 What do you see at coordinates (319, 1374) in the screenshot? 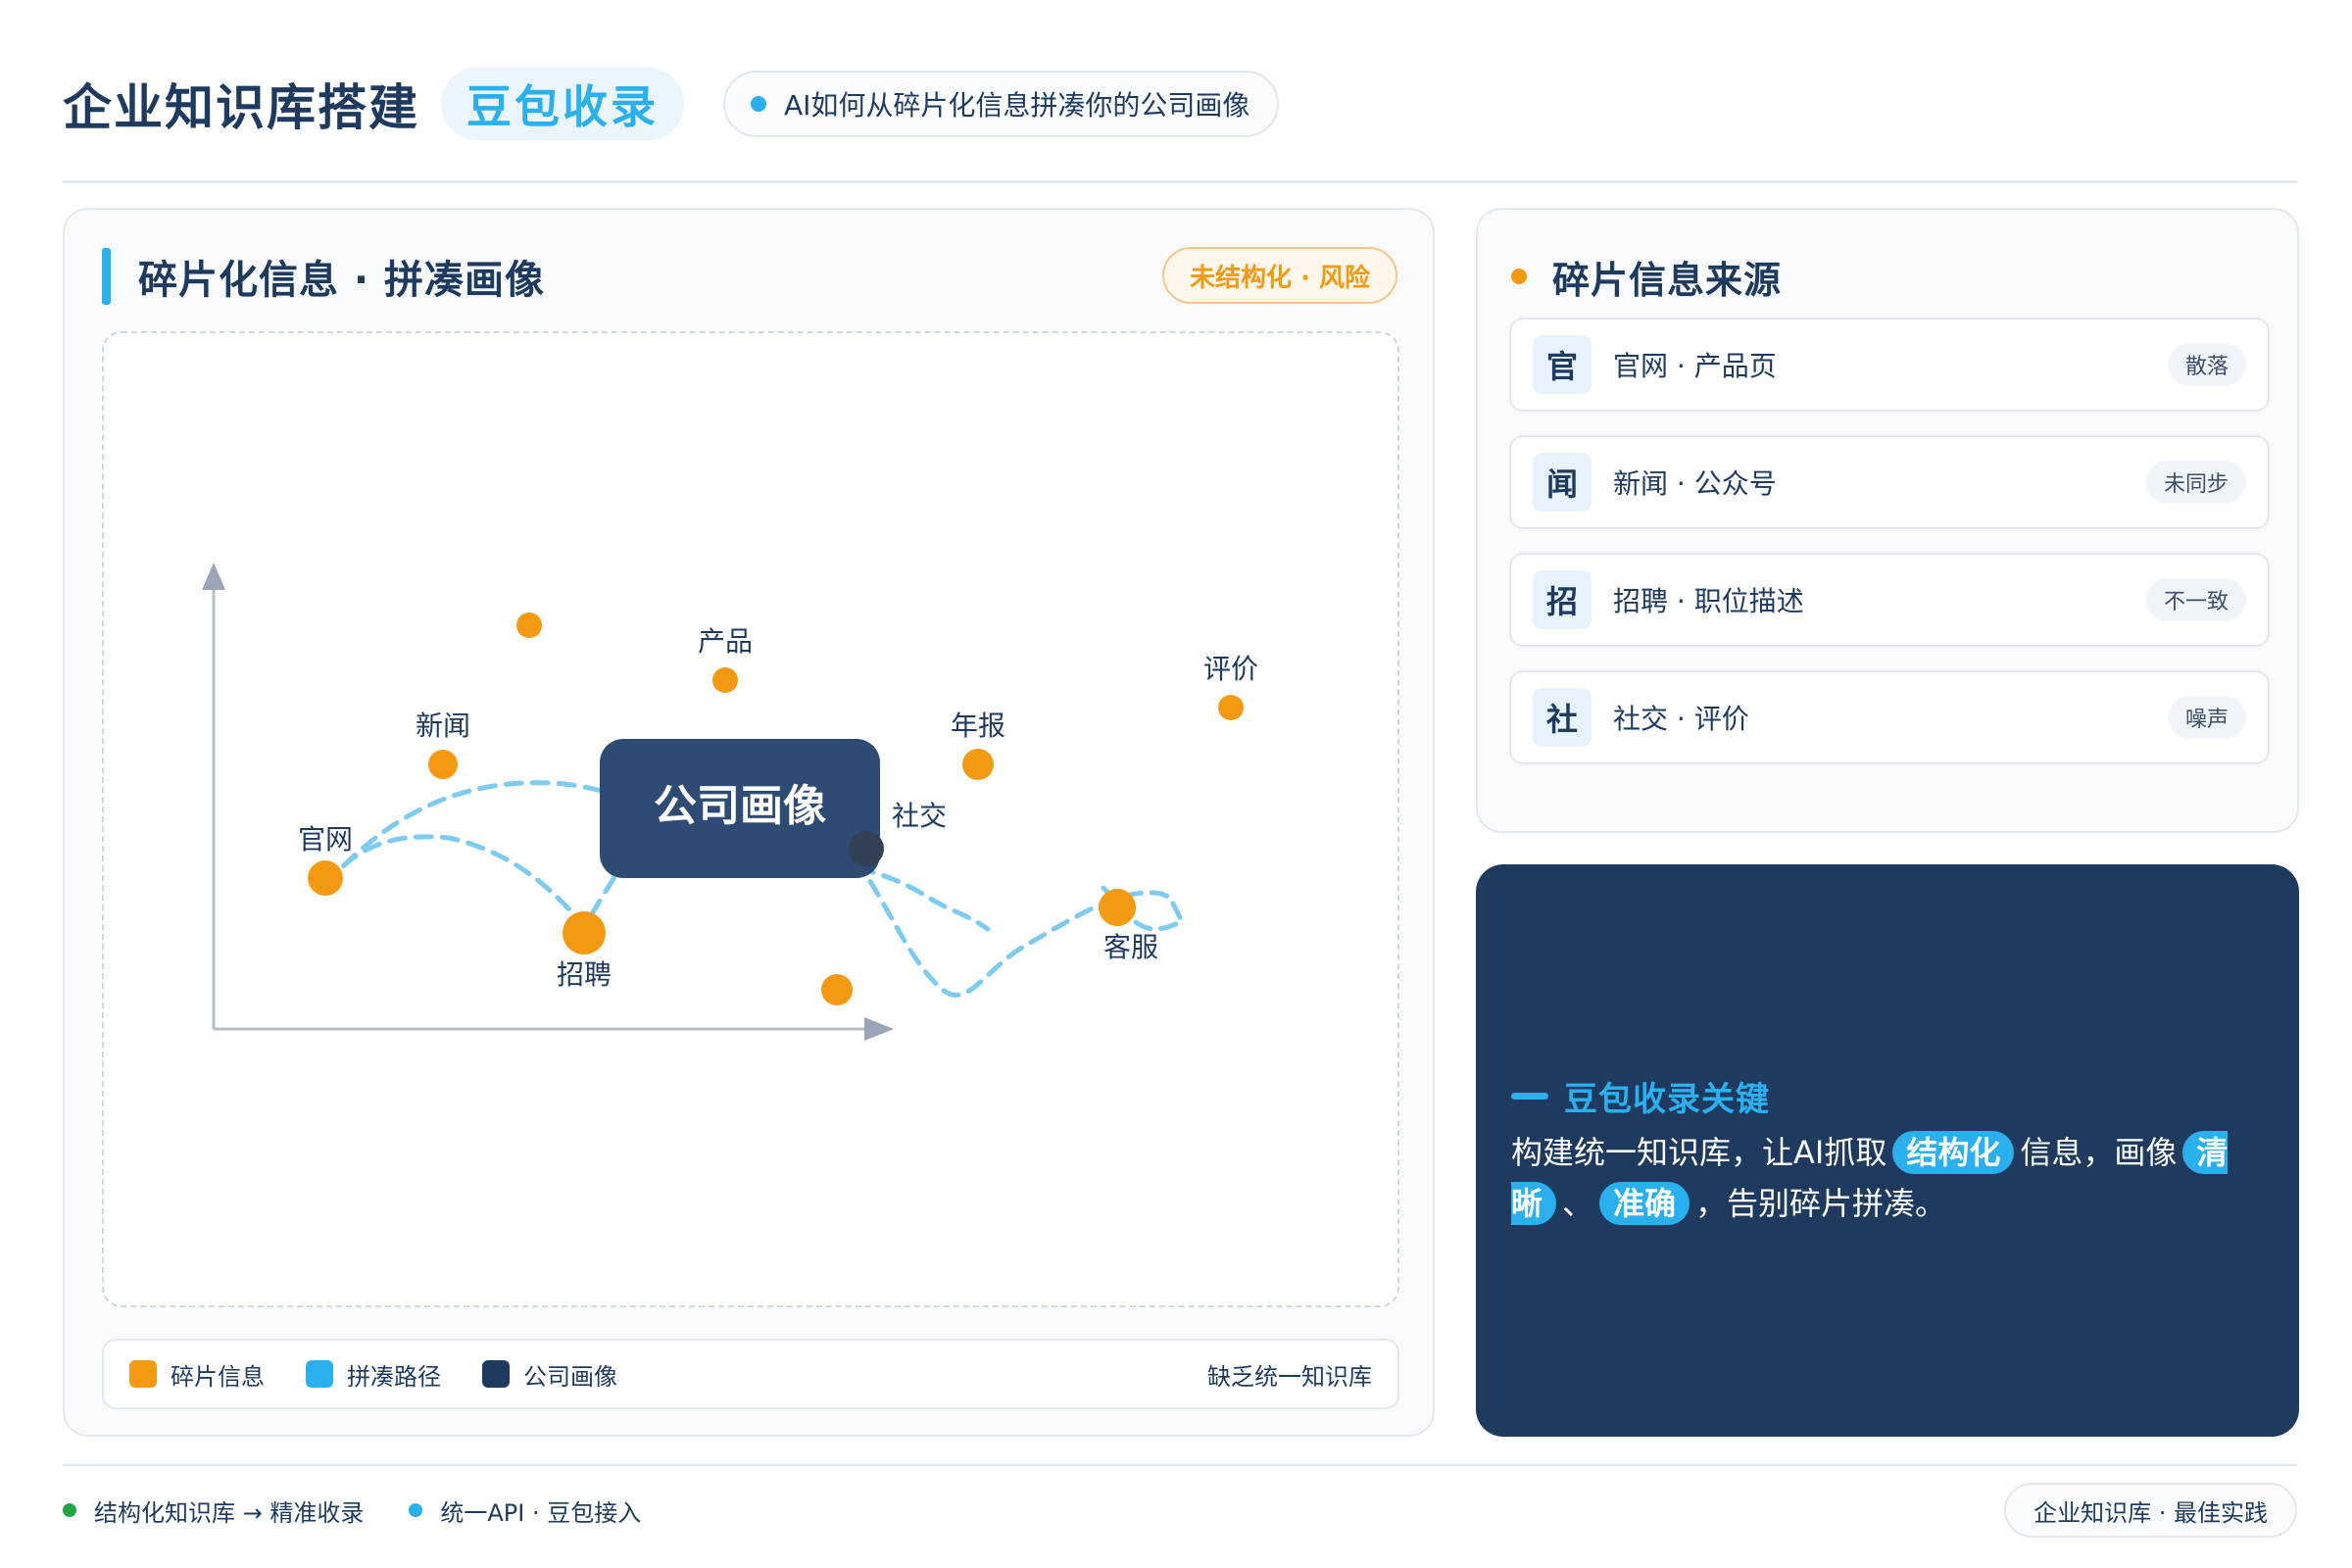
I see `blue-square-icon` at bounding box center [319, 1374].